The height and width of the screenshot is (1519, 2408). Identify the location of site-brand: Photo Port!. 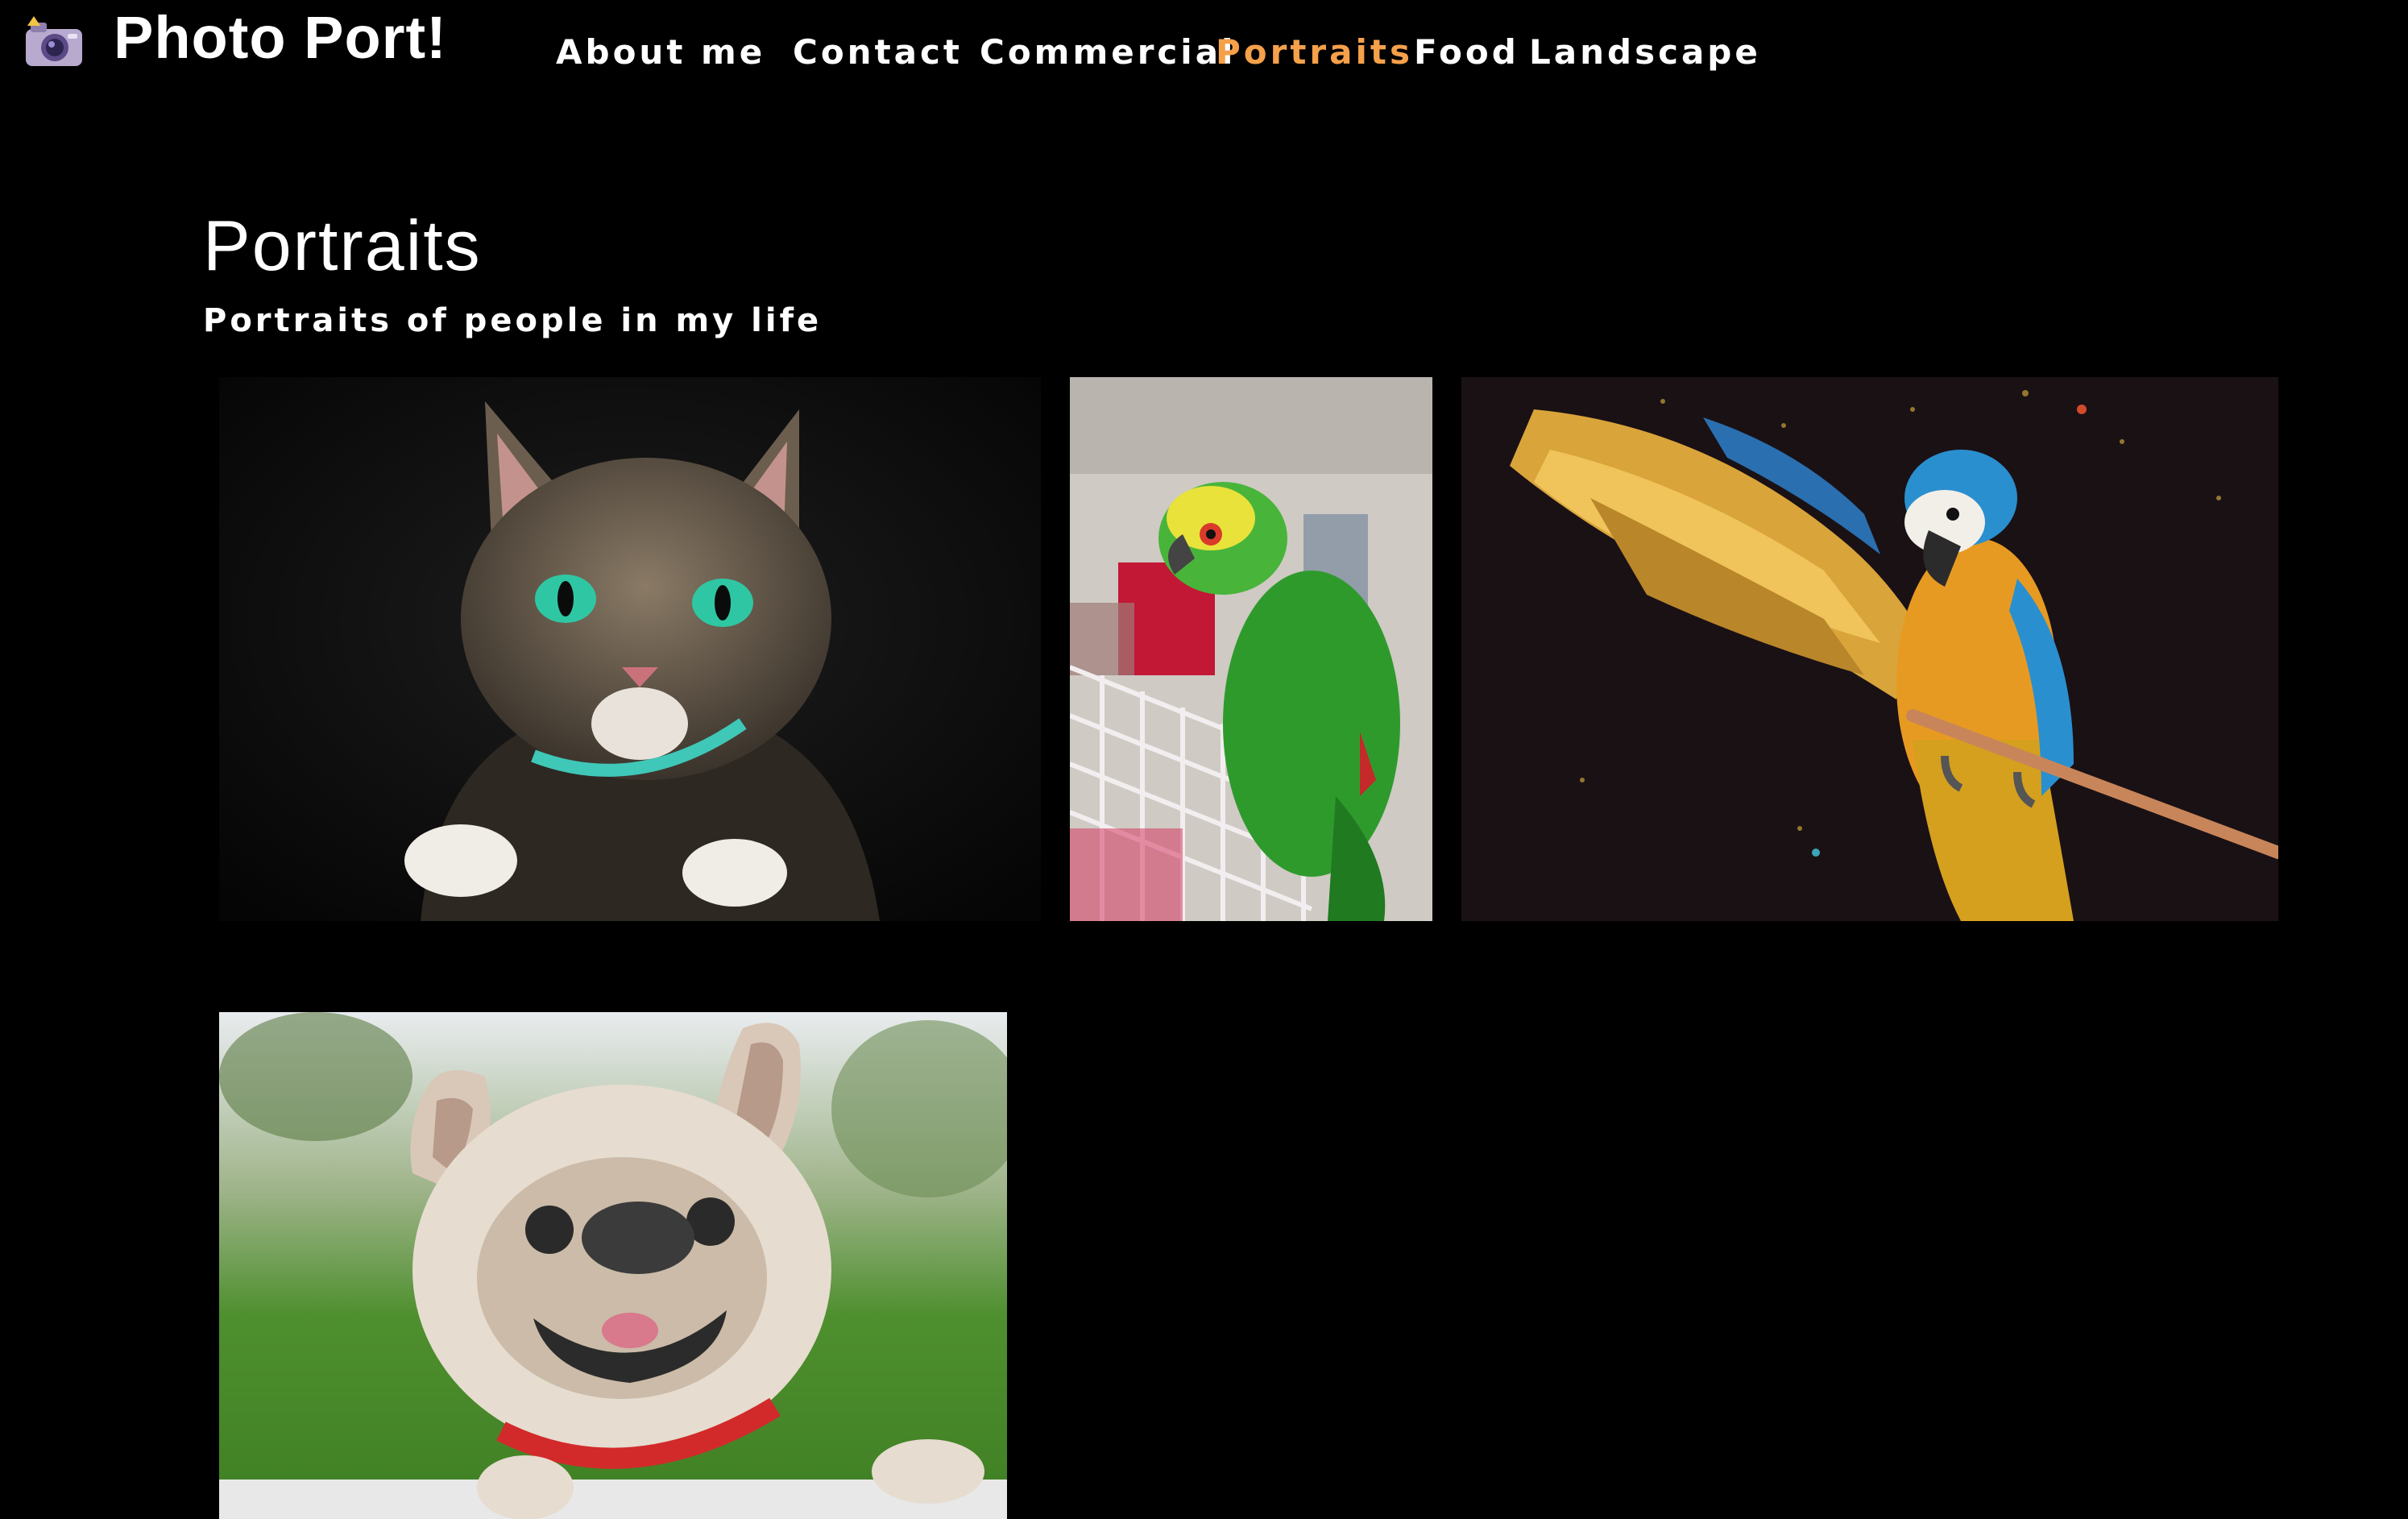
(280, 38).